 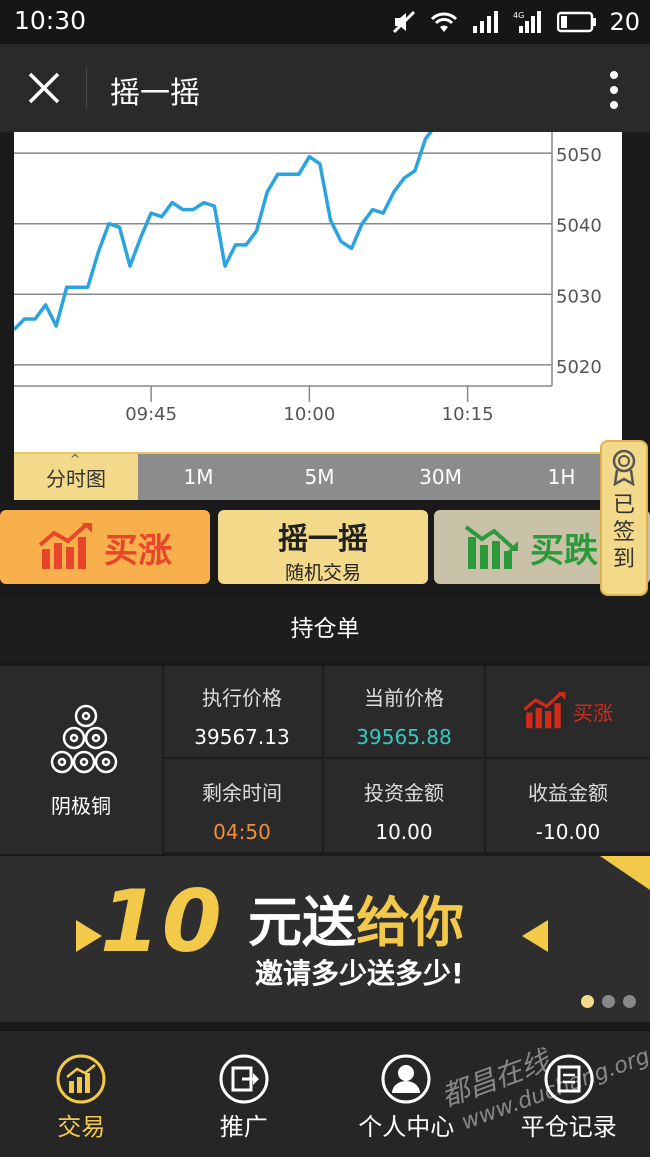 I want to click on investment-cell: 投资金额 10.00, so click(x=405, y=807).